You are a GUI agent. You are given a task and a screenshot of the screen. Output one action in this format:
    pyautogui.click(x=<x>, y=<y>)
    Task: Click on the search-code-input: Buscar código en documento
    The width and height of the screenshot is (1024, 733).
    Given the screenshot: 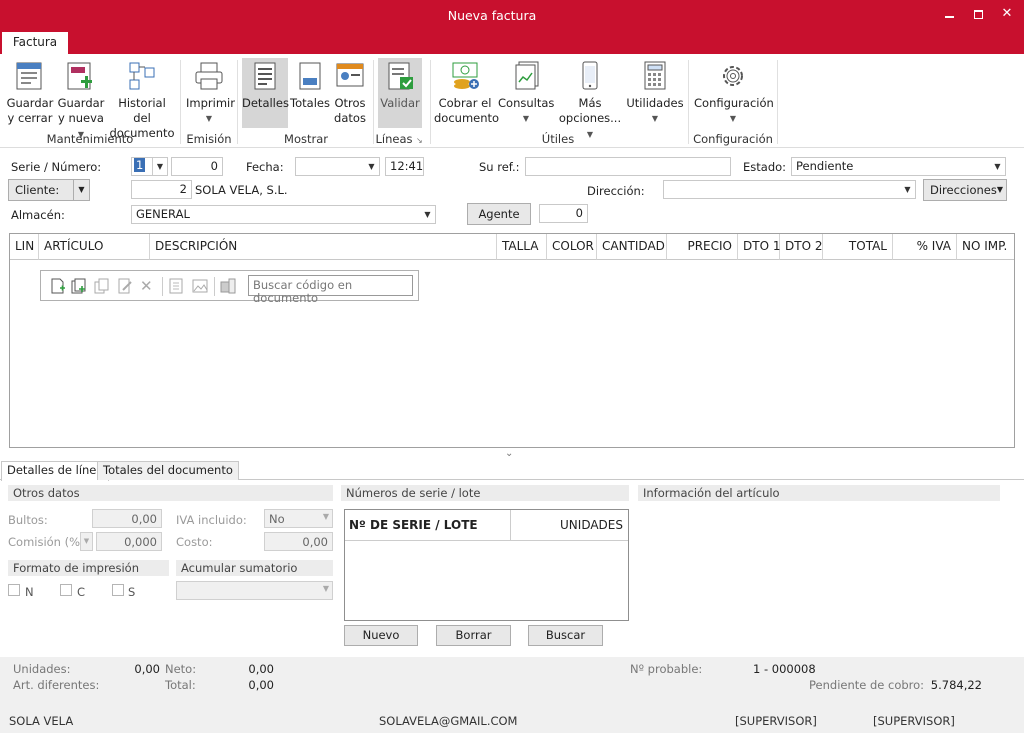 What is the action you would take?
    pyautogui.click(x=330, y=290)
    